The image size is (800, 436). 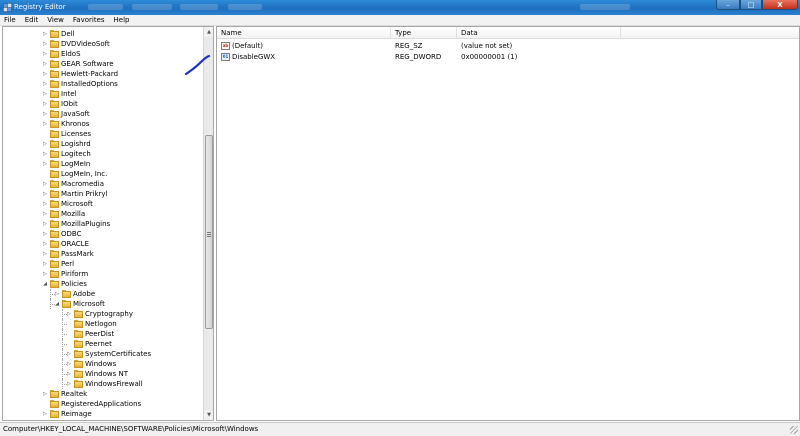 What do you see at coordinates (103, 334) in the screenshot?
I see `tree-item: PeerDist` at bounding box center [103, 334].